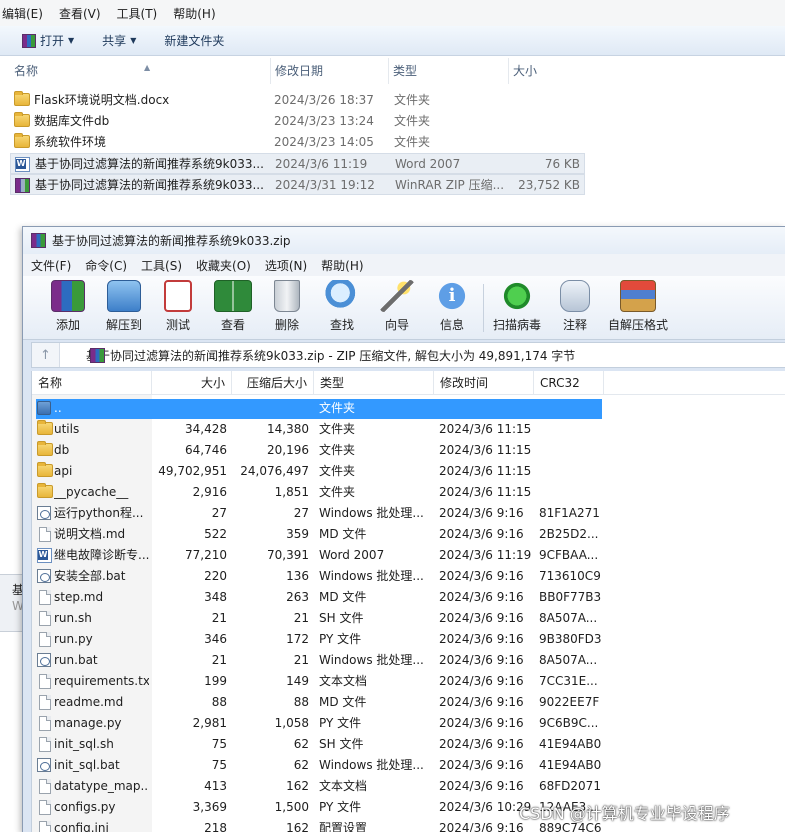 This screenshot has height=832, width=785. I want to click on list-item: 数据库文件db 2024/3/23 13:24 文件夹, so click(297, 121).